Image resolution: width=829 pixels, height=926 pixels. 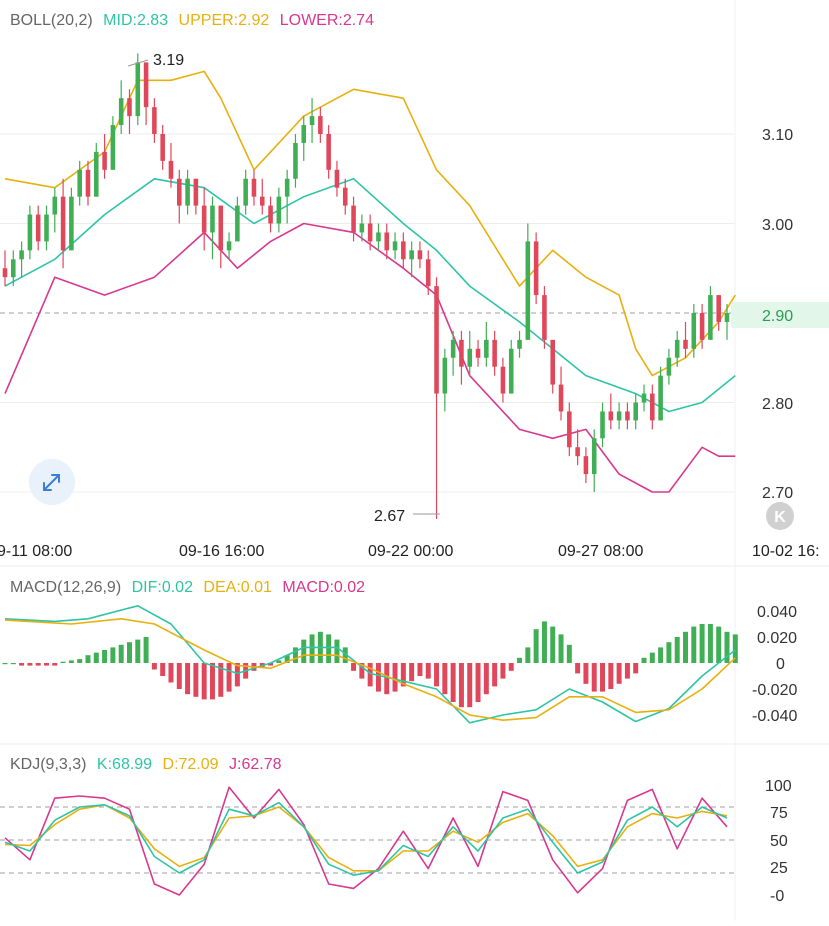 What do you see at coordinates (191, 764) in the screenshot?
I see `kdj-d-value: D:72.09` at bounding box center [191, 764].